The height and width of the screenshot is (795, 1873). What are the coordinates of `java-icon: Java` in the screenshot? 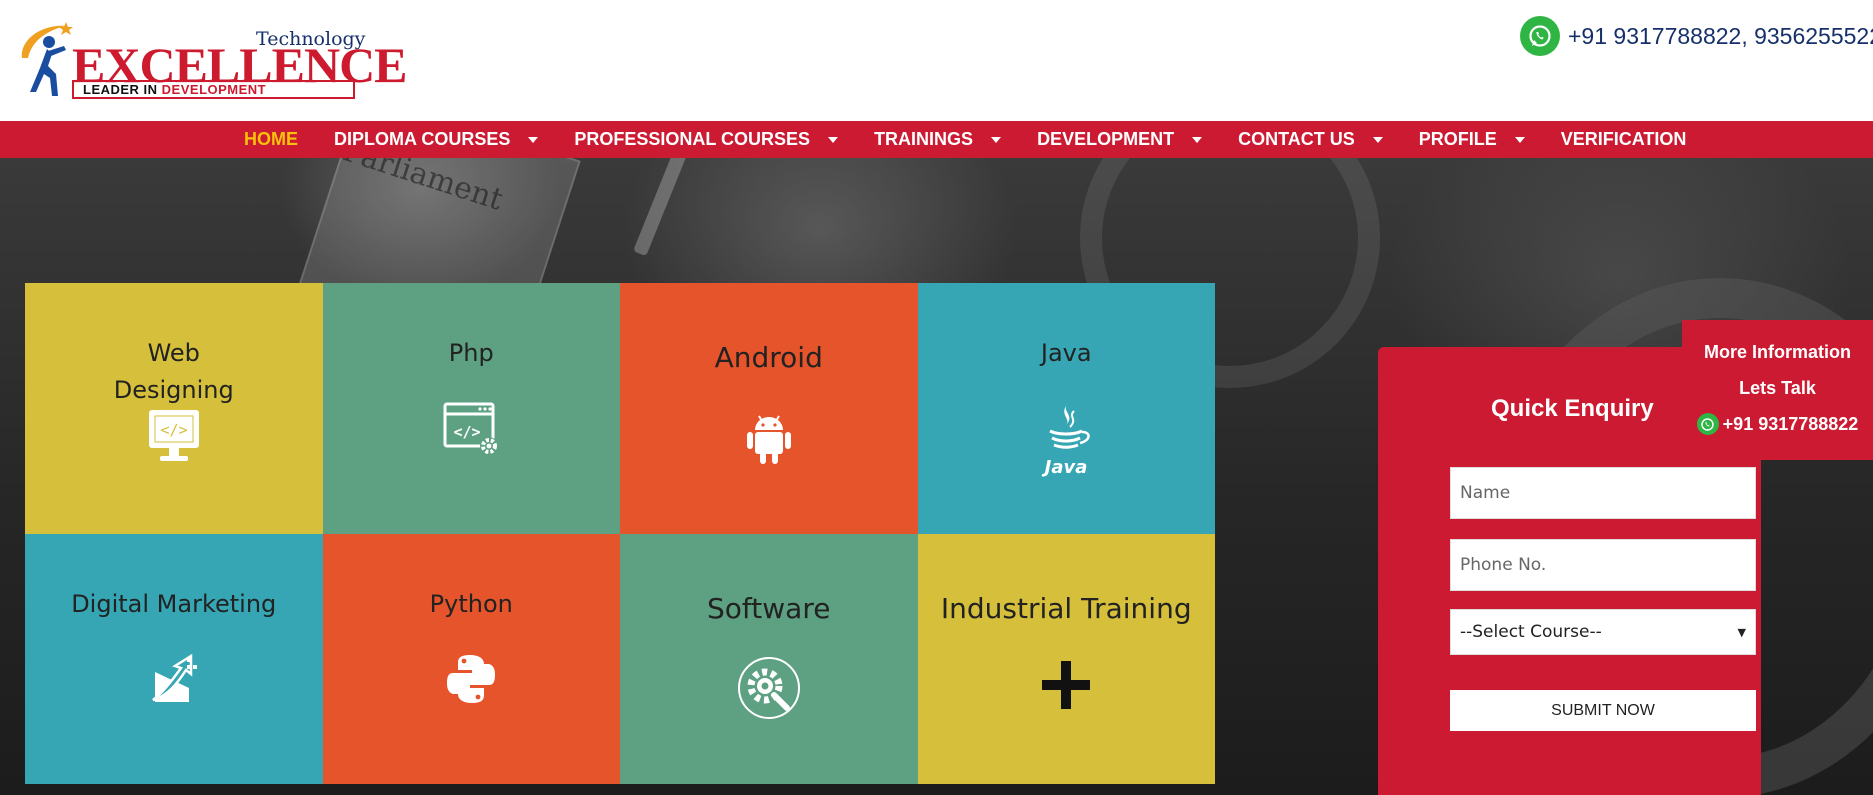 It's located at (1066, 440).